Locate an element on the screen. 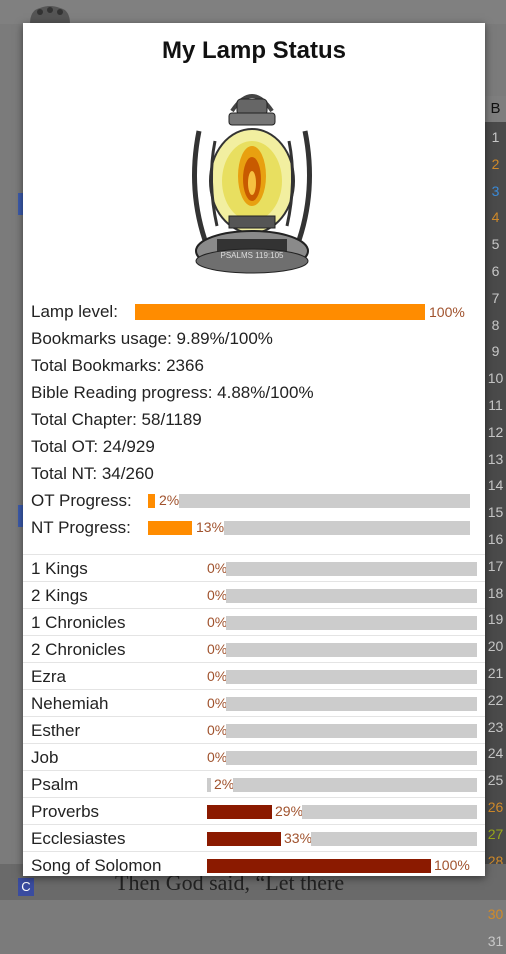  verse-number: 15 is located at coordinates (495, 512).